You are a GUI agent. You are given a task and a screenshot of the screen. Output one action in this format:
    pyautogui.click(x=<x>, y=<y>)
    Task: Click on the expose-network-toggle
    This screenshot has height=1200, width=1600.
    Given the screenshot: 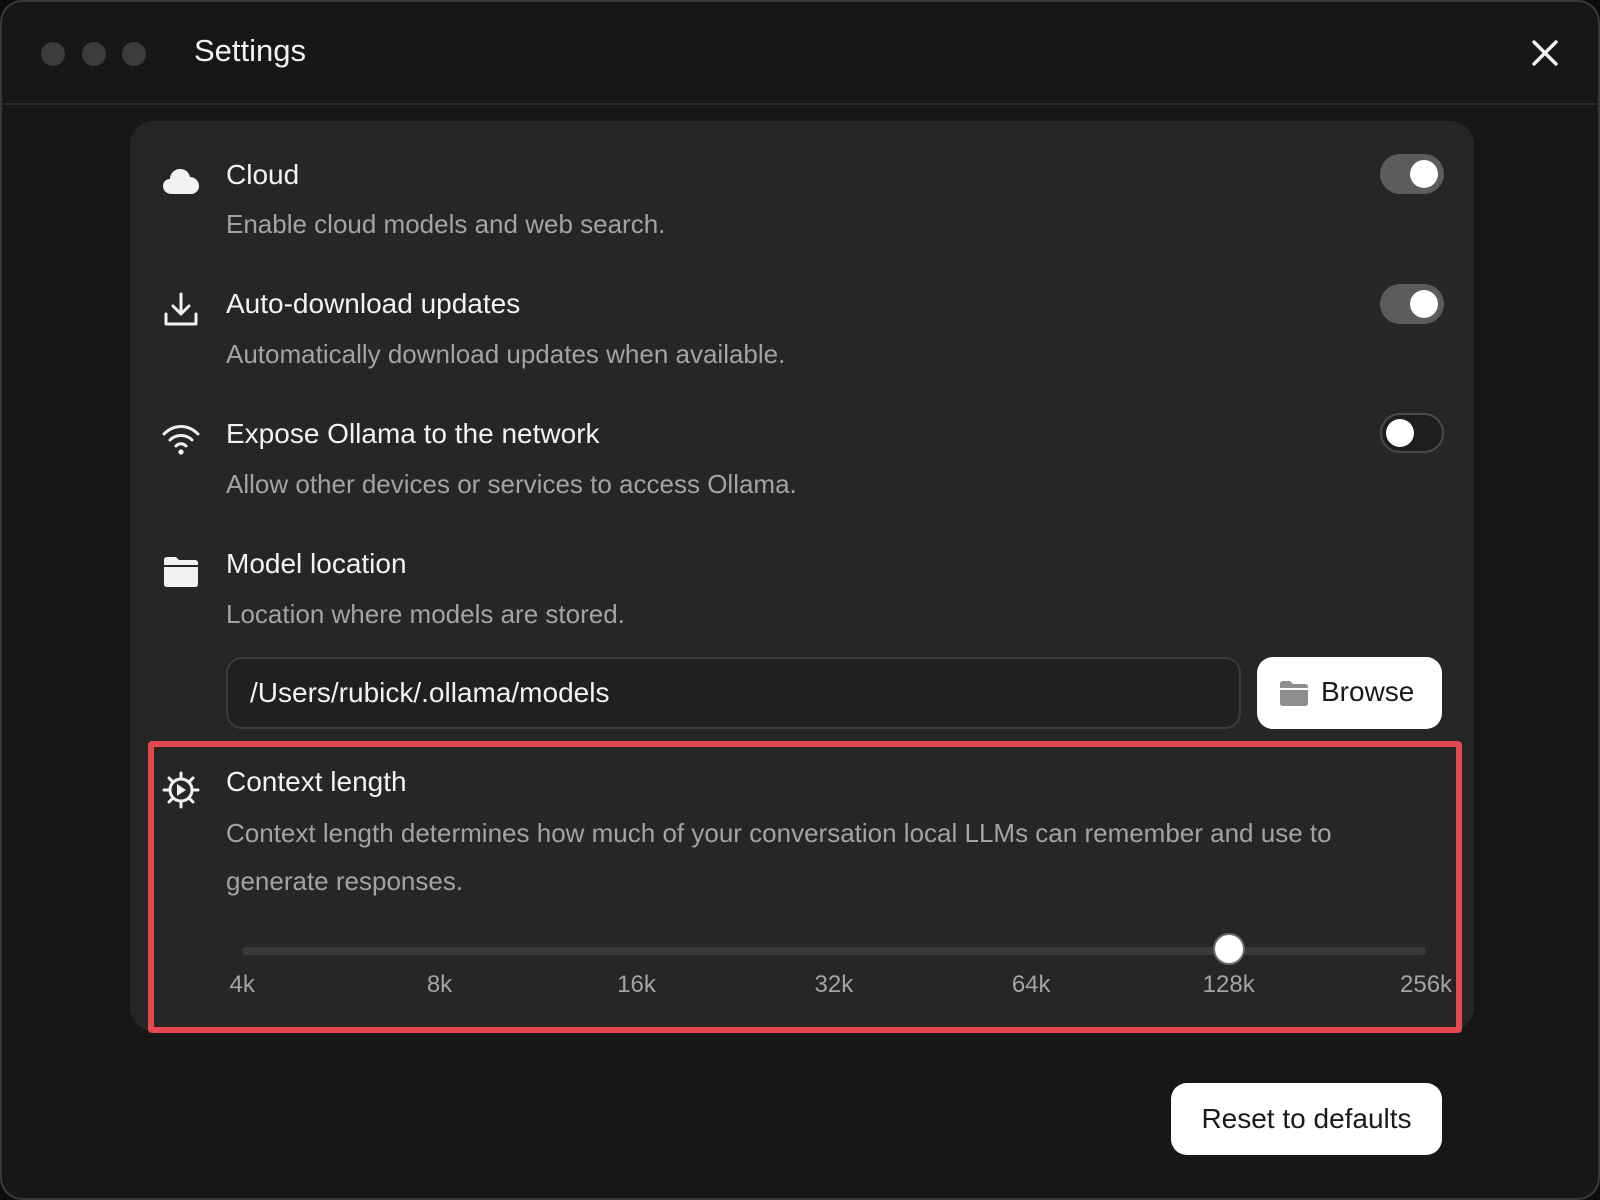 What is the action you would take?
    pyautogui.click(x=1412, y=433)
    